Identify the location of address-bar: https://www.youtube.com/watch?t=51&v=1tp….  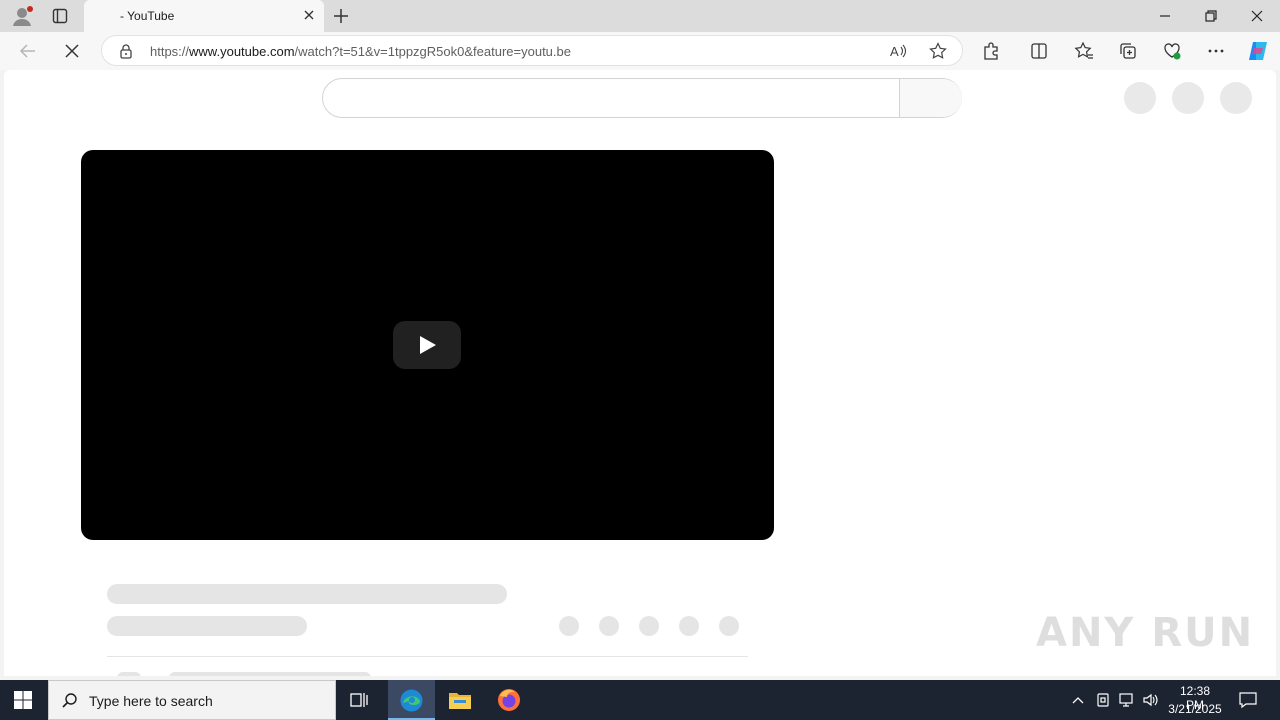
(532, 50).